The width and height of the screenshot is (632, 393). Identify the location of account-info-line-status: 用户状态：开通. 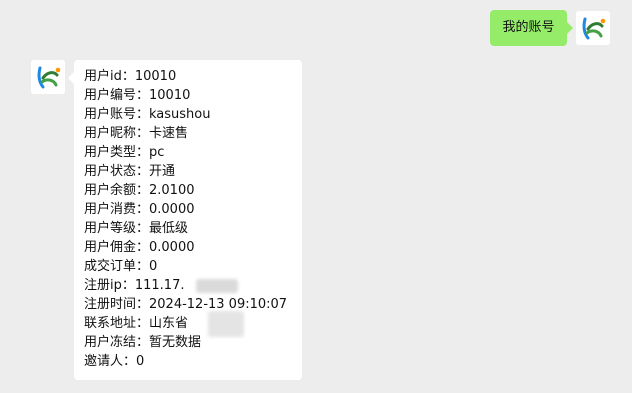
(130, 171).